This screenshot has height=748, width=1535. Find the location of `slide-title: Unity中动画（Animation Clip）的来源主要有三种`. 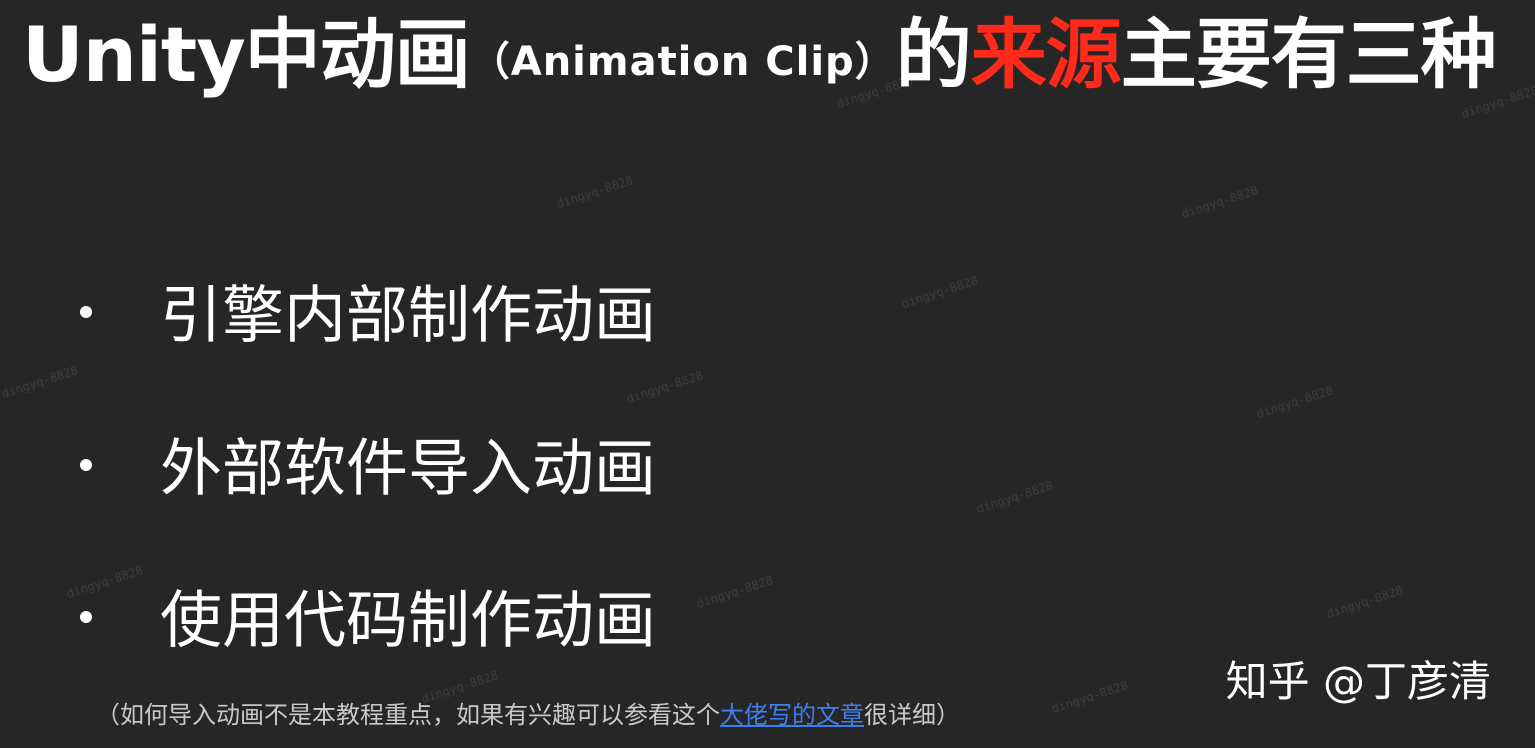

slide-title: Unity中动画（Animation Clip）的来源主要有三种 is located at coordinates (772, 55).